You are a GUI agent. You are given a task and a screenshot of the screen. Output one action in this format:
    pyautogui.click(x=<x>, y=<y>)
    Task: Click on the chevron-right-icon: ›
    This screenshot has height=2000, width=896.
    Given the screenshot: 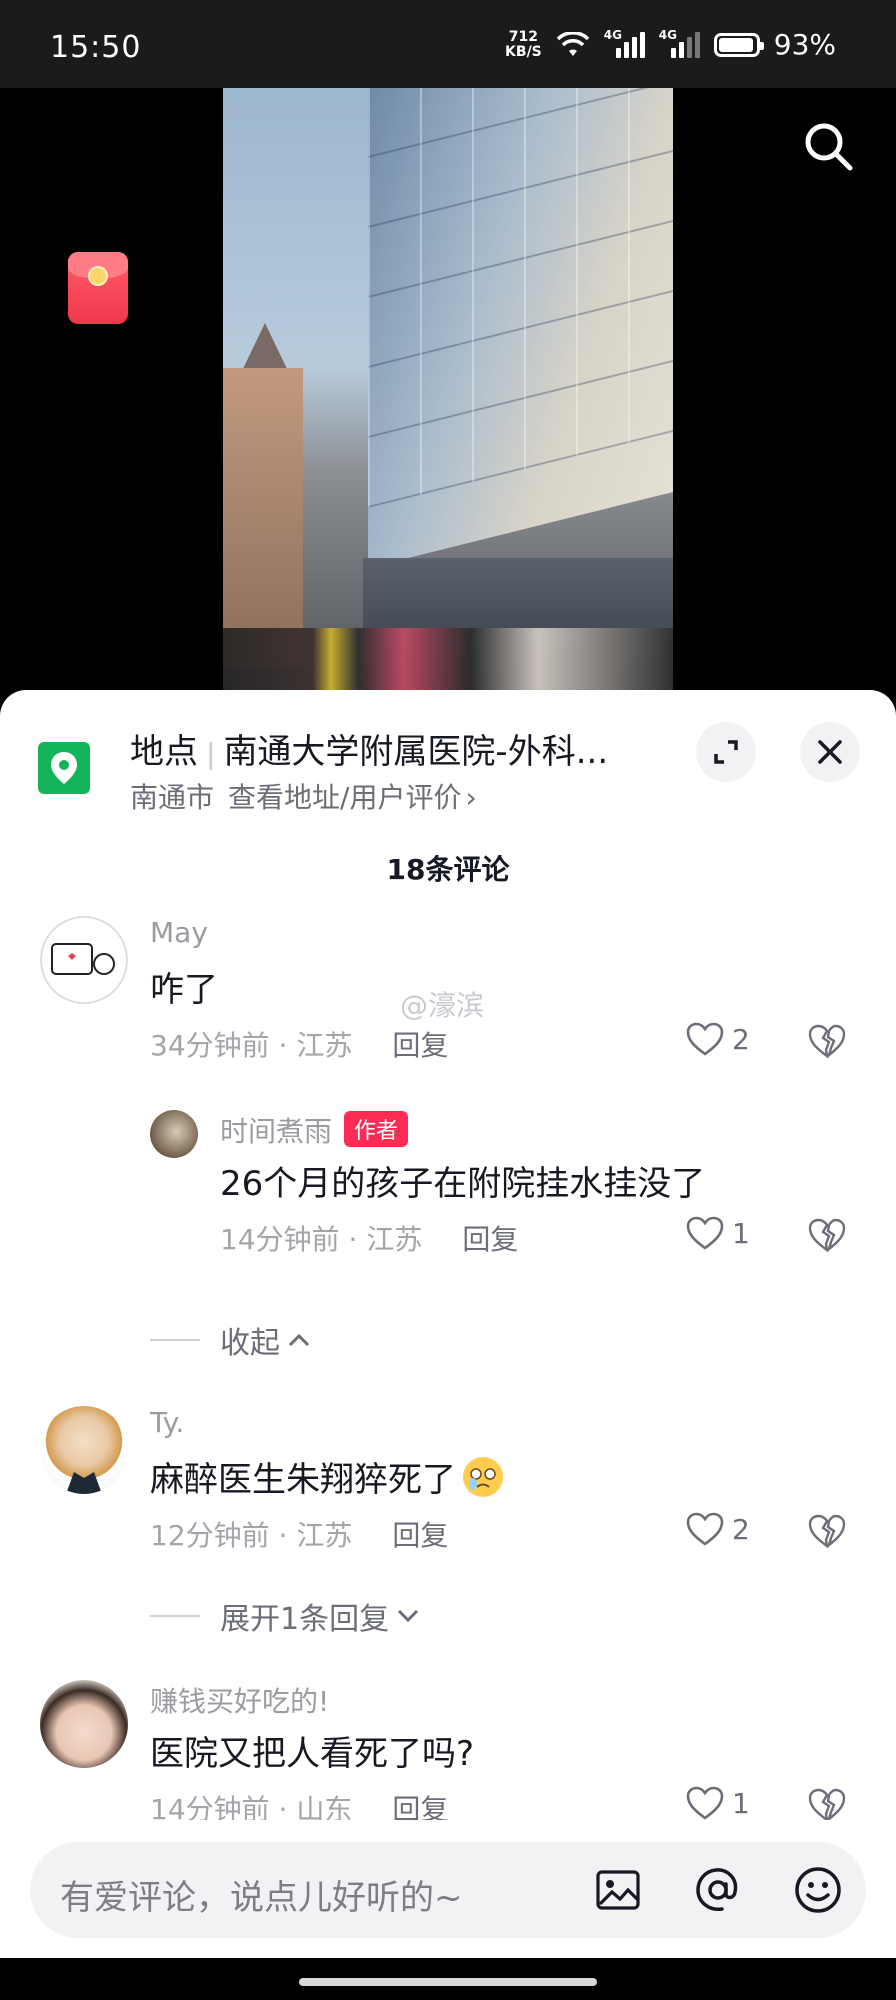 What is the action you would take?
    pyautogui.click(x=471, y=797)
    